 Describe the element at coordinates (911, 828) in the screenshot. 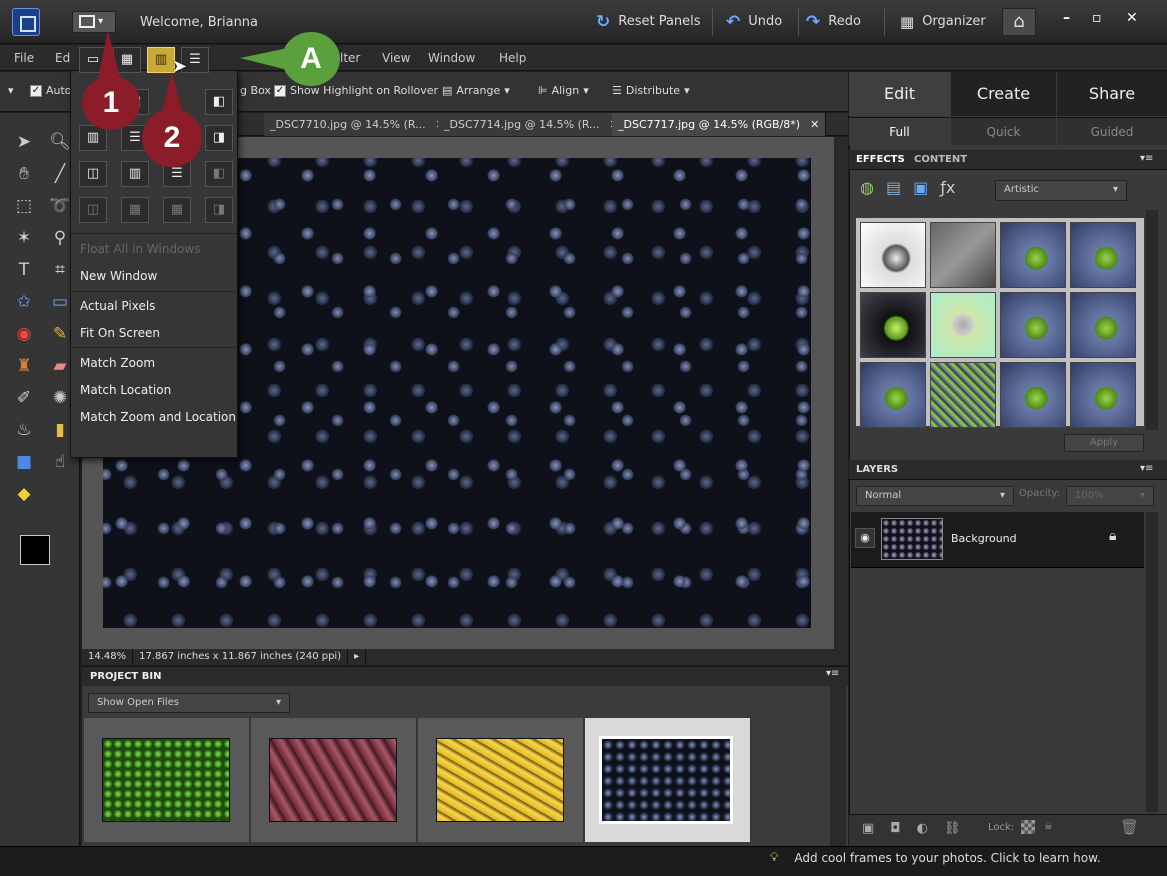

I see `layer-actions: ▣ ◘ ◐ ⛓` at that location.